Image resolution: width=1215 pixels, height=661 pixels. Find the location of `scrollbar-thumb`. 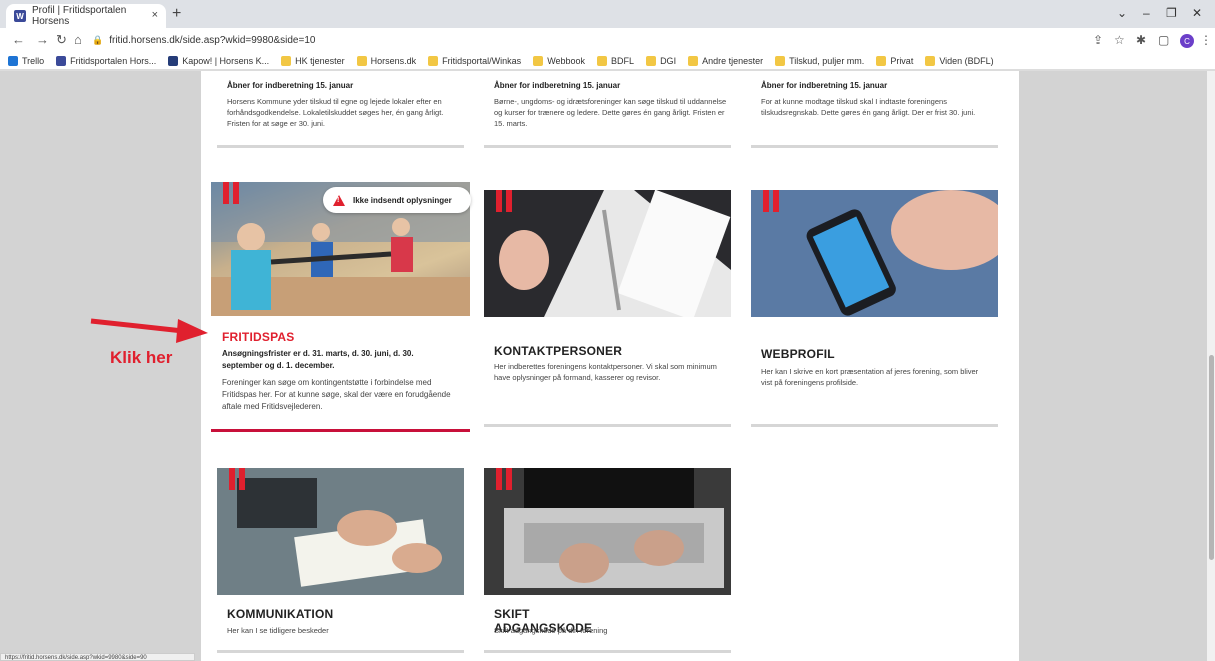

scrollbar-thumb is located at coordinates (1211, 457).